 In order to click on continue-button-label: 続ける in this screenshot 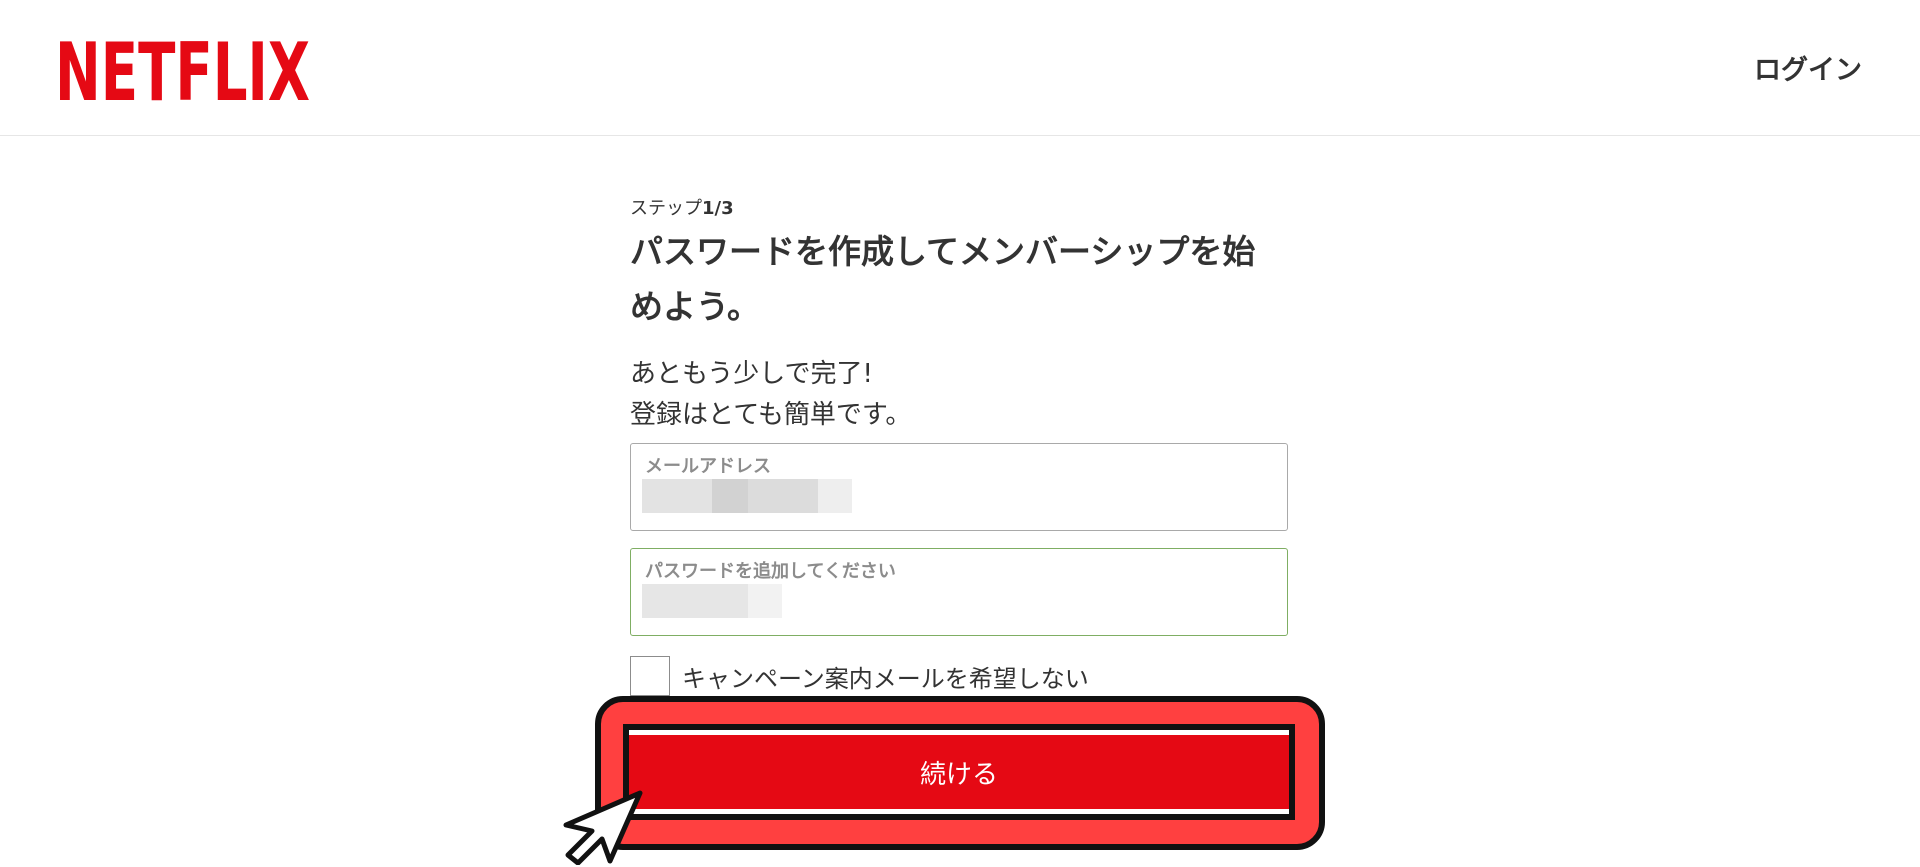, I will do `click(959, 772)`.